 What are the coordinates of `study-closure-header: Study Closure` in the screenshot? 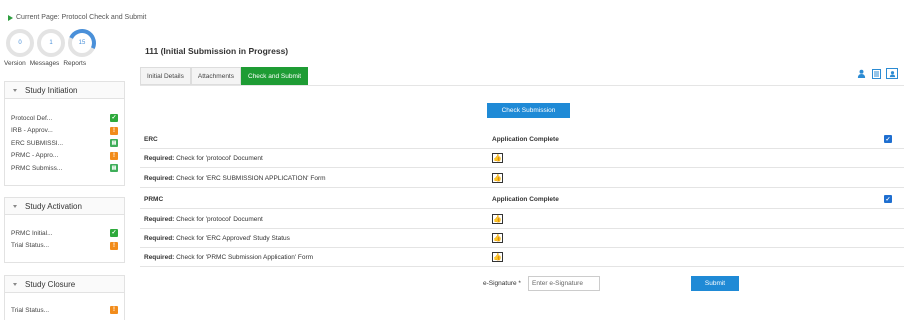 It's located at (64, 284).